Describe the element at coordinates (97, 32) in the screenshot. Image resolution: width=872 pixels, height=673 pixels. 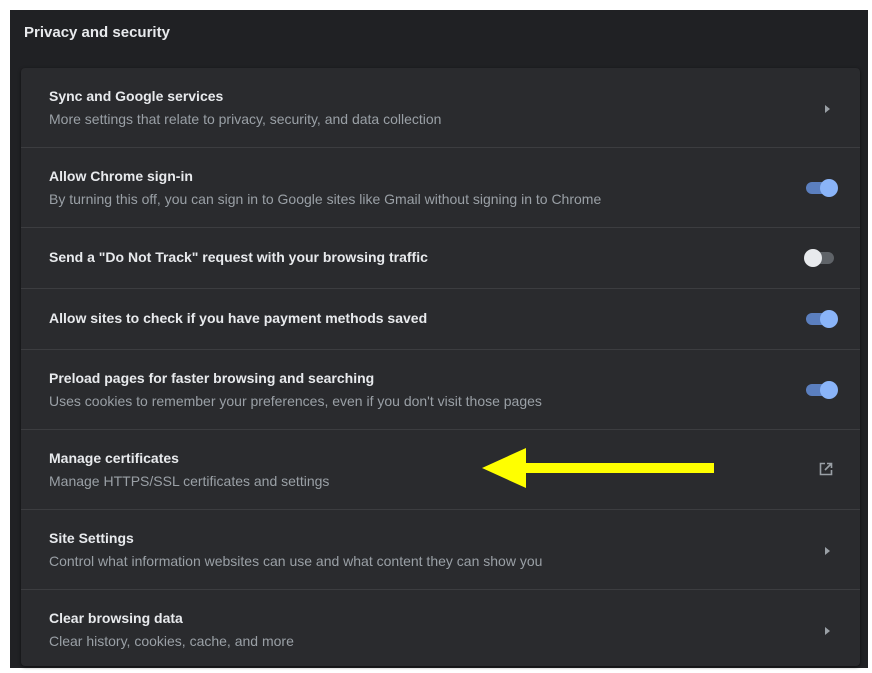
I see `section-title: Privacy and security` at that location.